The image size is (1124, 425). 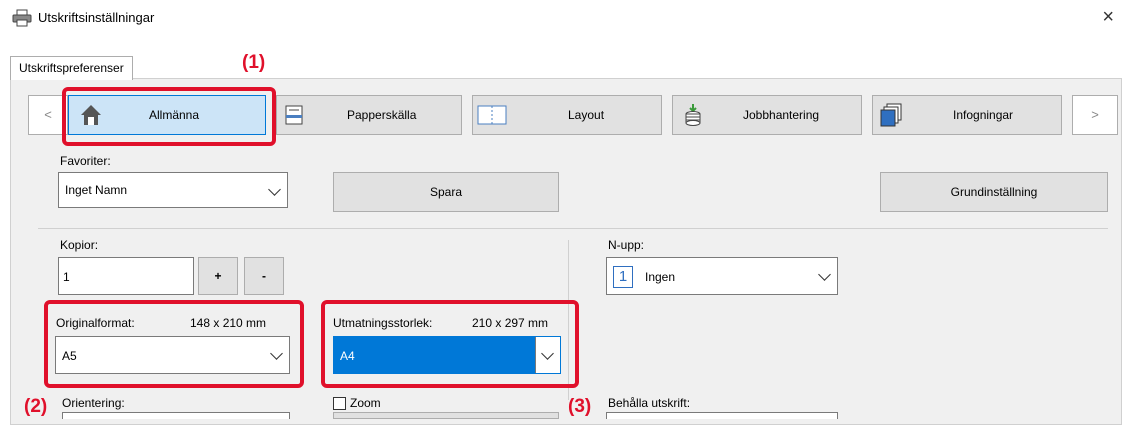 What do you see at coordinates (983, 115) in the screenshot?
I see `ribbon-label-inserts: Infogningar` at bounding box center [983, 115].